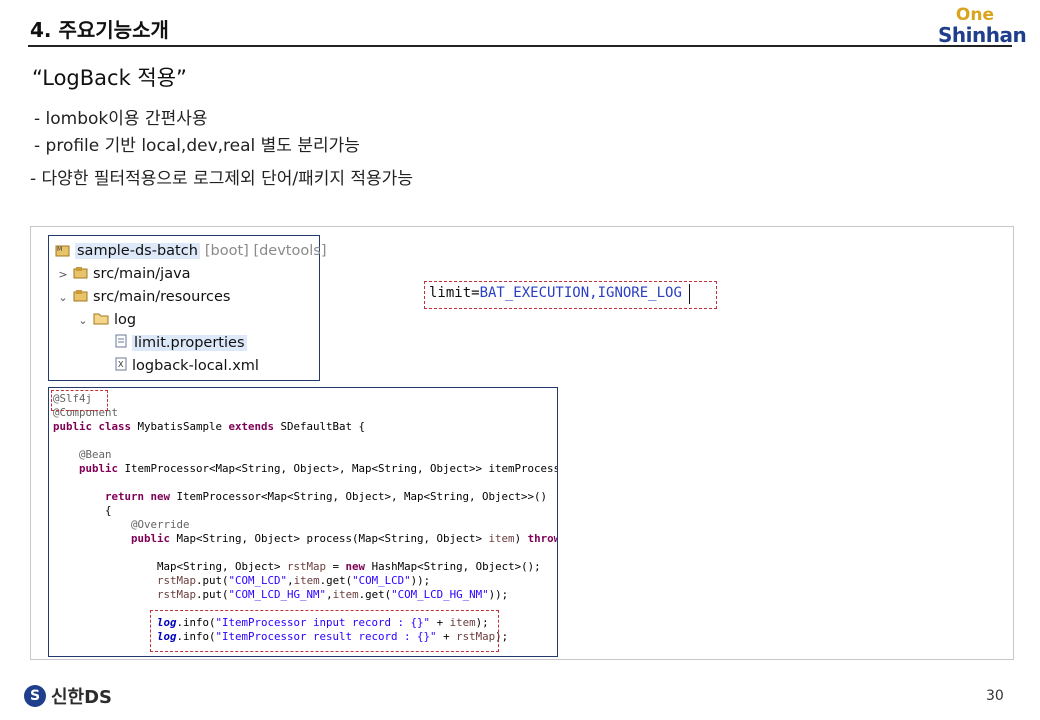 This screenshot has width=1040, height=720. What do you see at coordinates (974, 15) in the screenshot?
I see `logo-one-text: One` at bounding box center [974, 15].